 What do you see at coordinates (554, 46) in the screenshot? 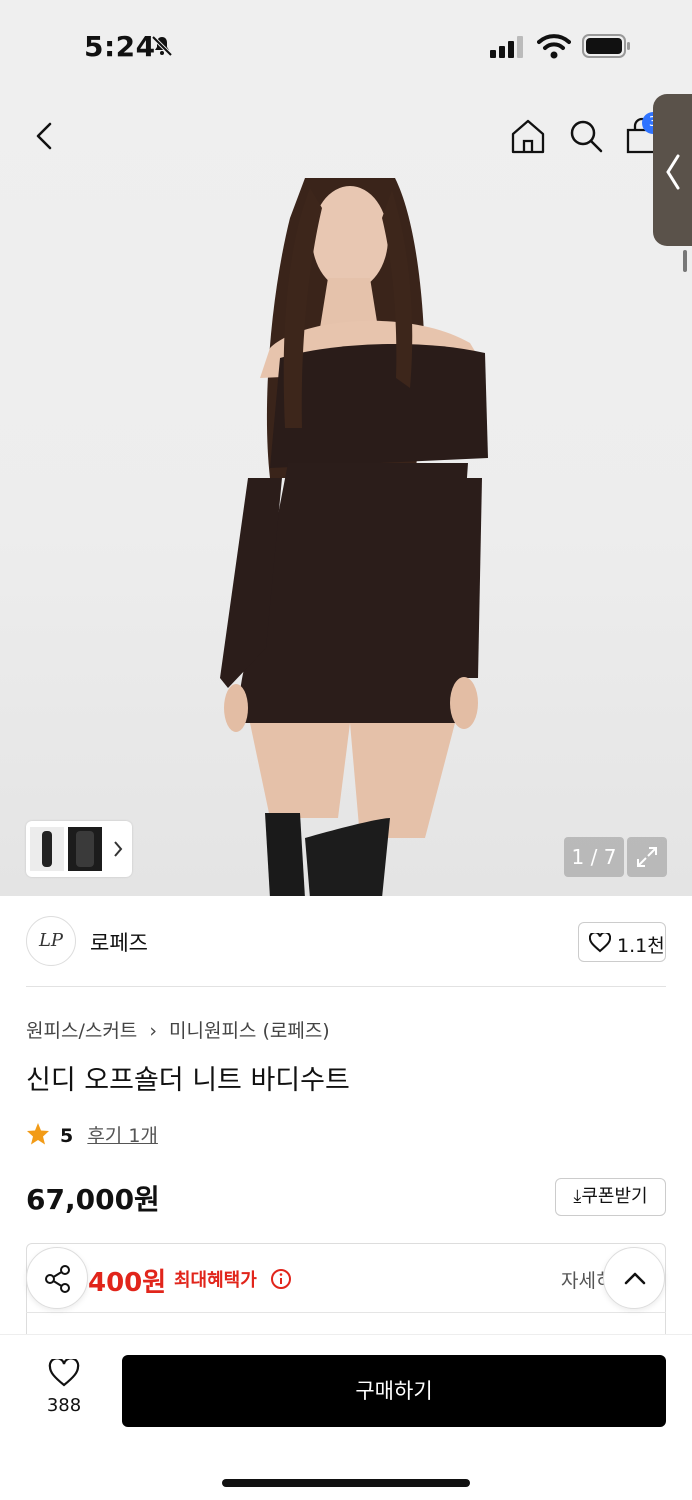
I see `wifi-icon` at bounding box center [554, 46].